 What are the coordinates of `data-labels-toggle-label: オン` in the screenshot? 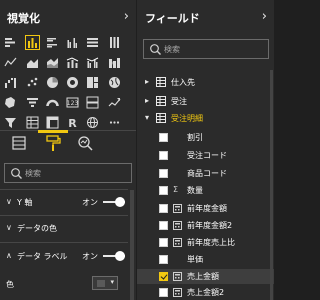 It's located at (90, 256).